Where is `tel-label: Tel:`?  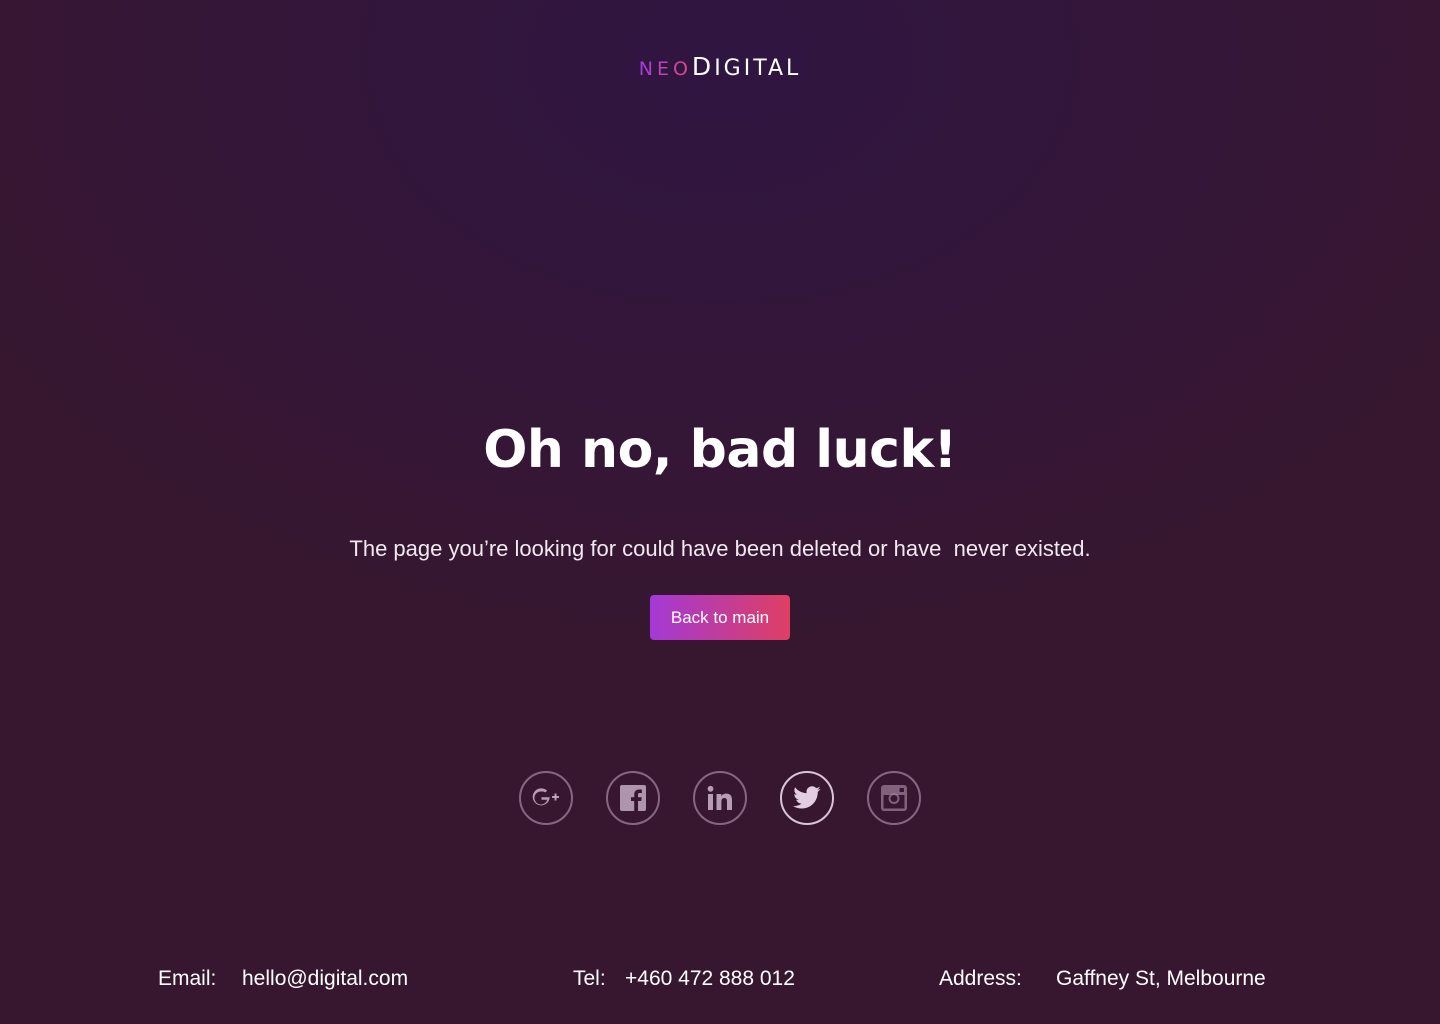
tel-label: Tel: is located at coordinates (589, 978).